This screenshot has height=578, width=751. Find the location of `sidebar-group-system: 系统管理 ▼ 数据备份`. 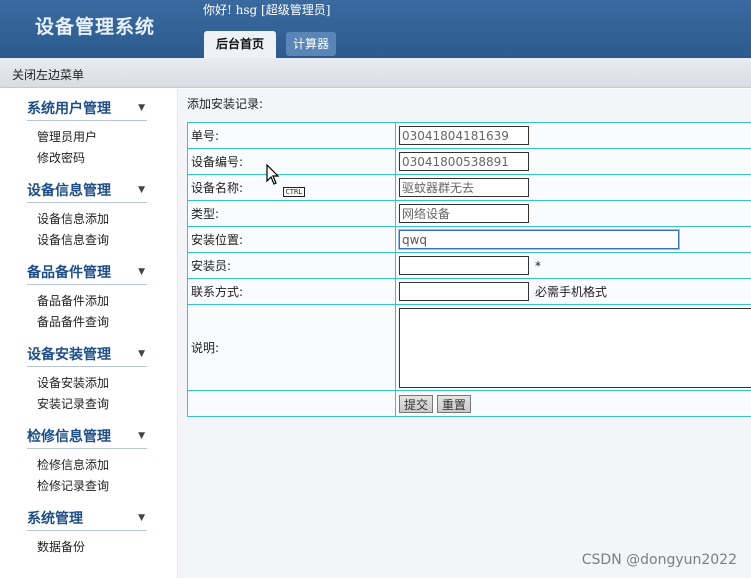

sidebar-group-system: 系统管理 ▼ 数据备份 is located at coordinates (87, 531).